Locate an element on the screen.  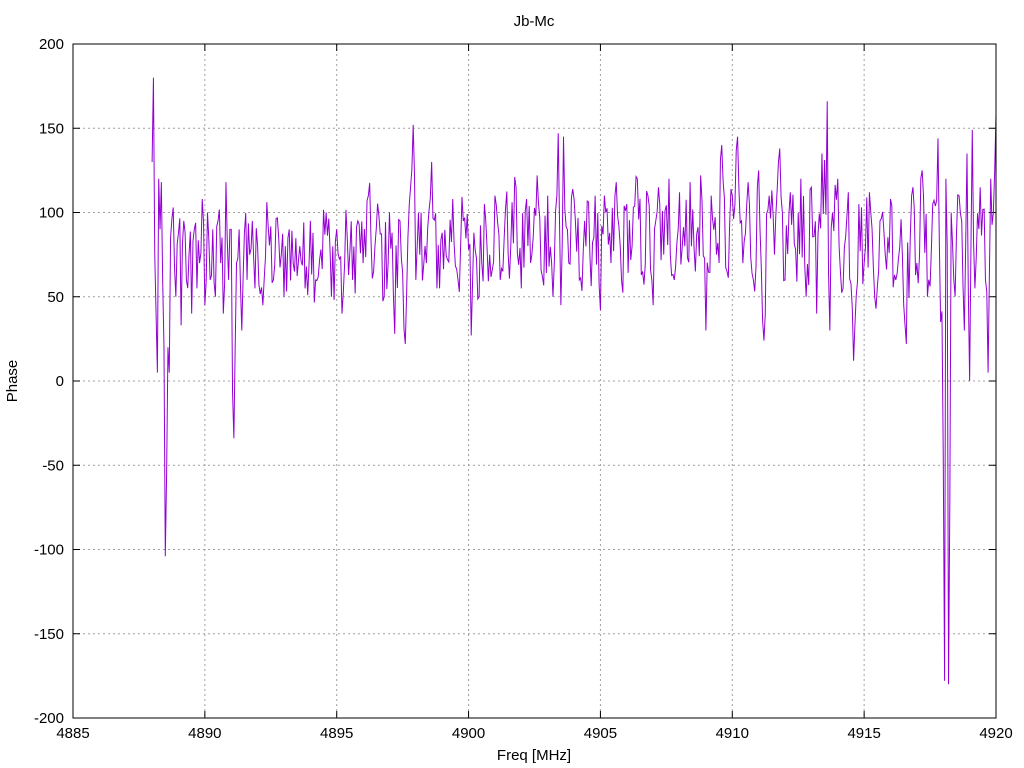
x-tick-label: 4900 is located at coordinates (468, 733).